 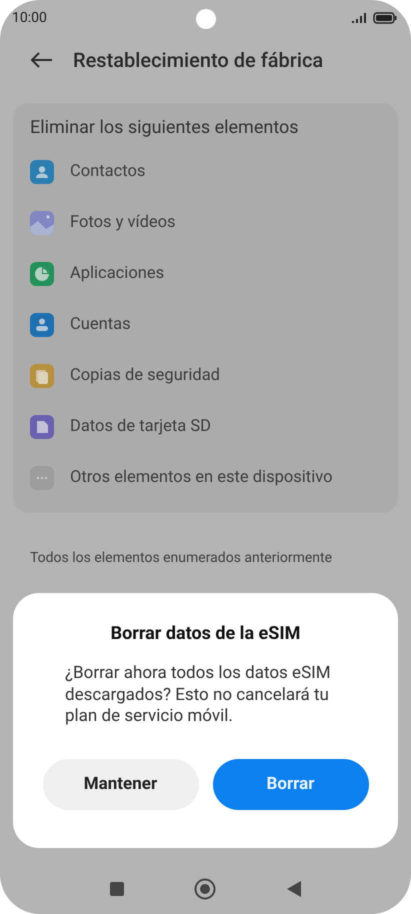 I want to click on dialog-title: Borrar datos de la eSIM, so click(x=205, y=633).